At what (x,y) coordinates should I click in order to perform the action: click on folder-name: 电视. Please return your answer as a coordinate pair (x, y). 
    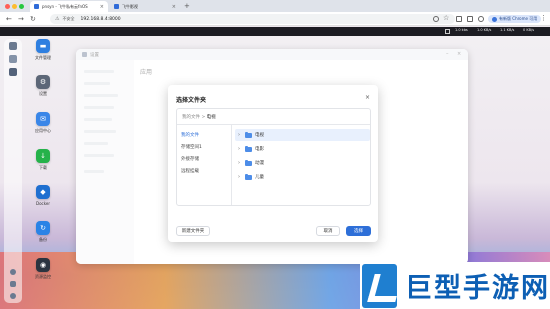
    Looking at the image, I should click on (259, 135).